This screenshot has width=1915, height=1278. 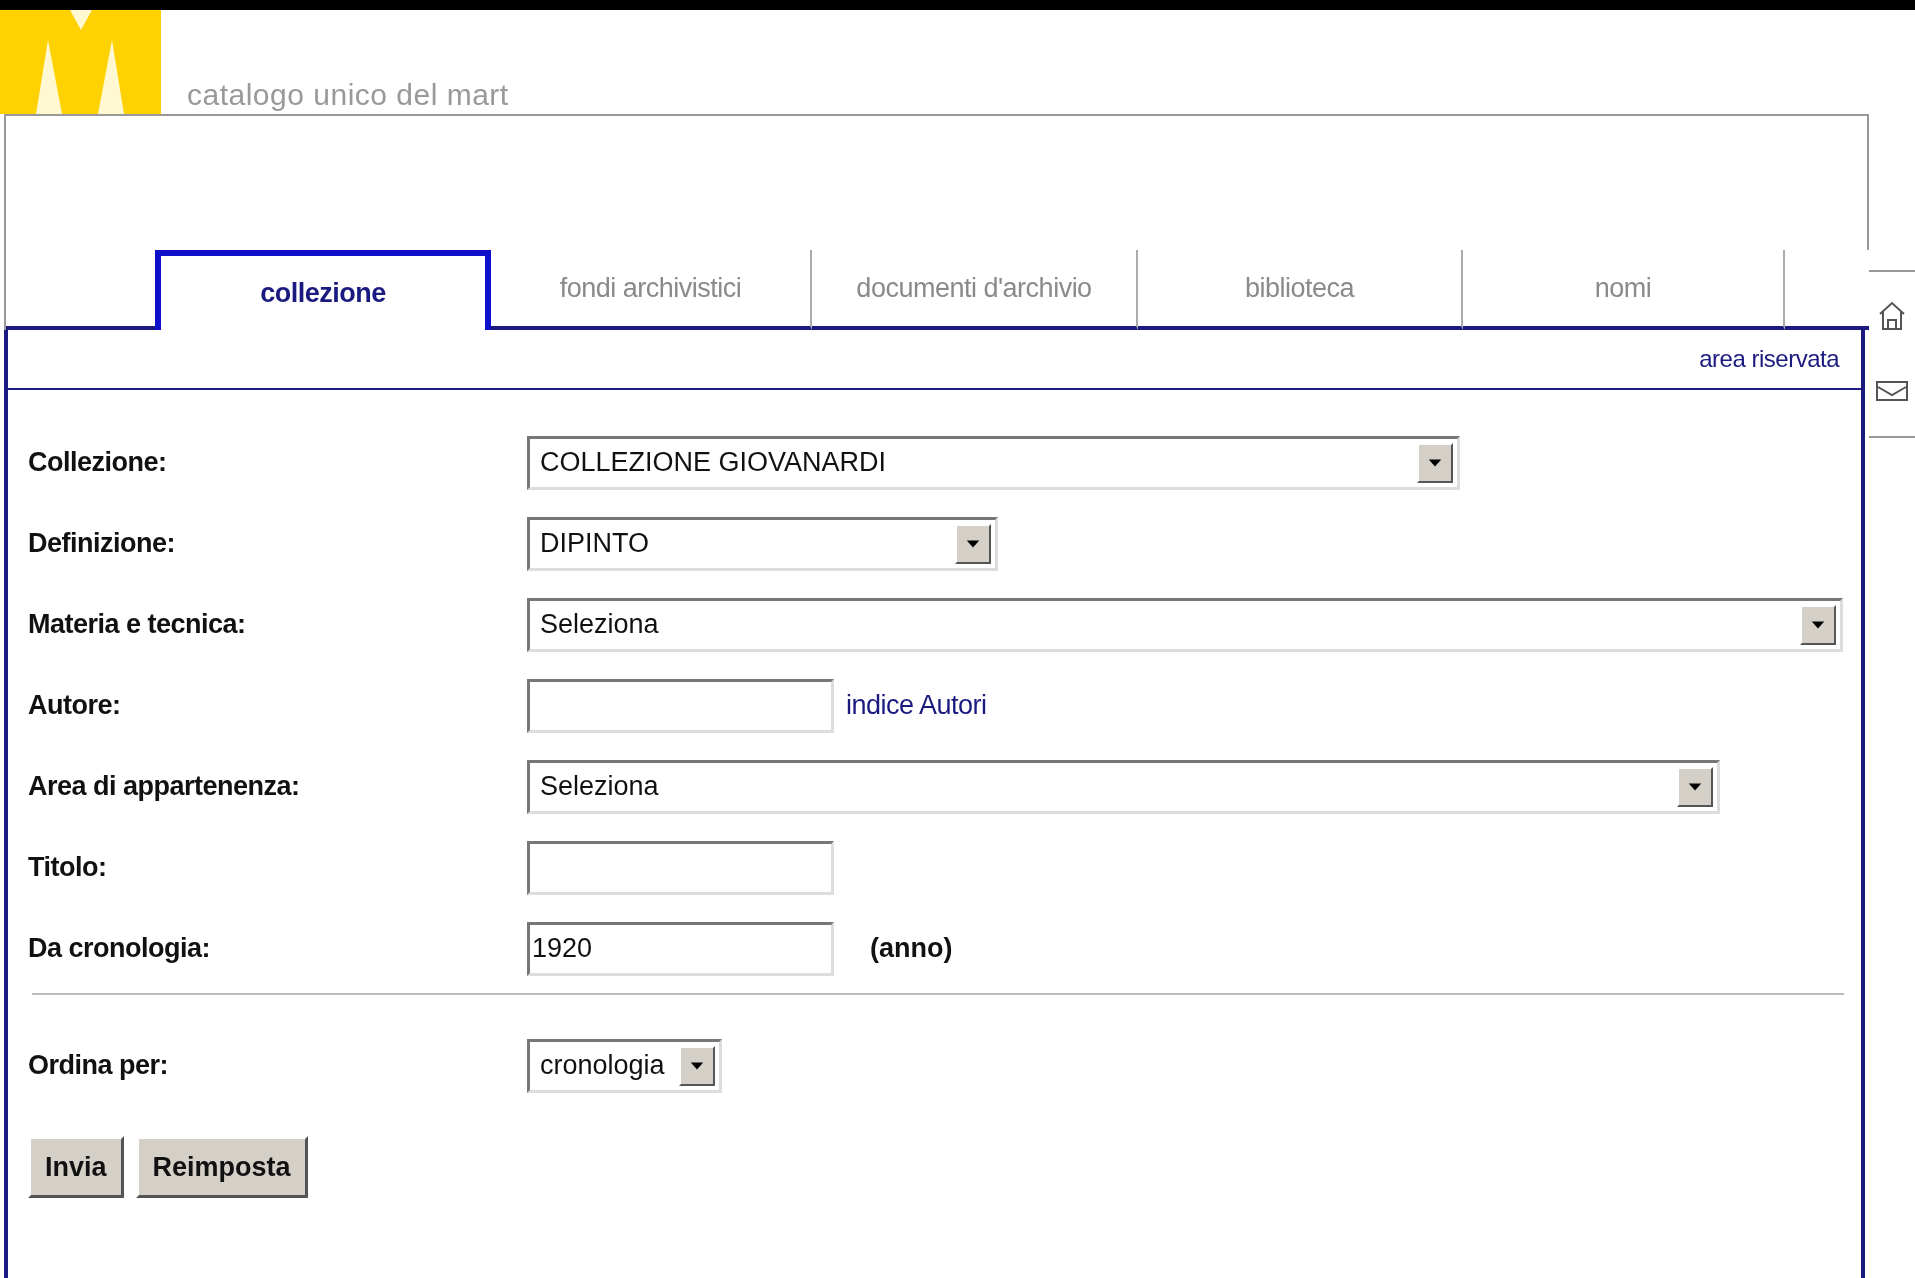 I want to click on field-label: Area di appartenenza:, so click(x=164, y=787).